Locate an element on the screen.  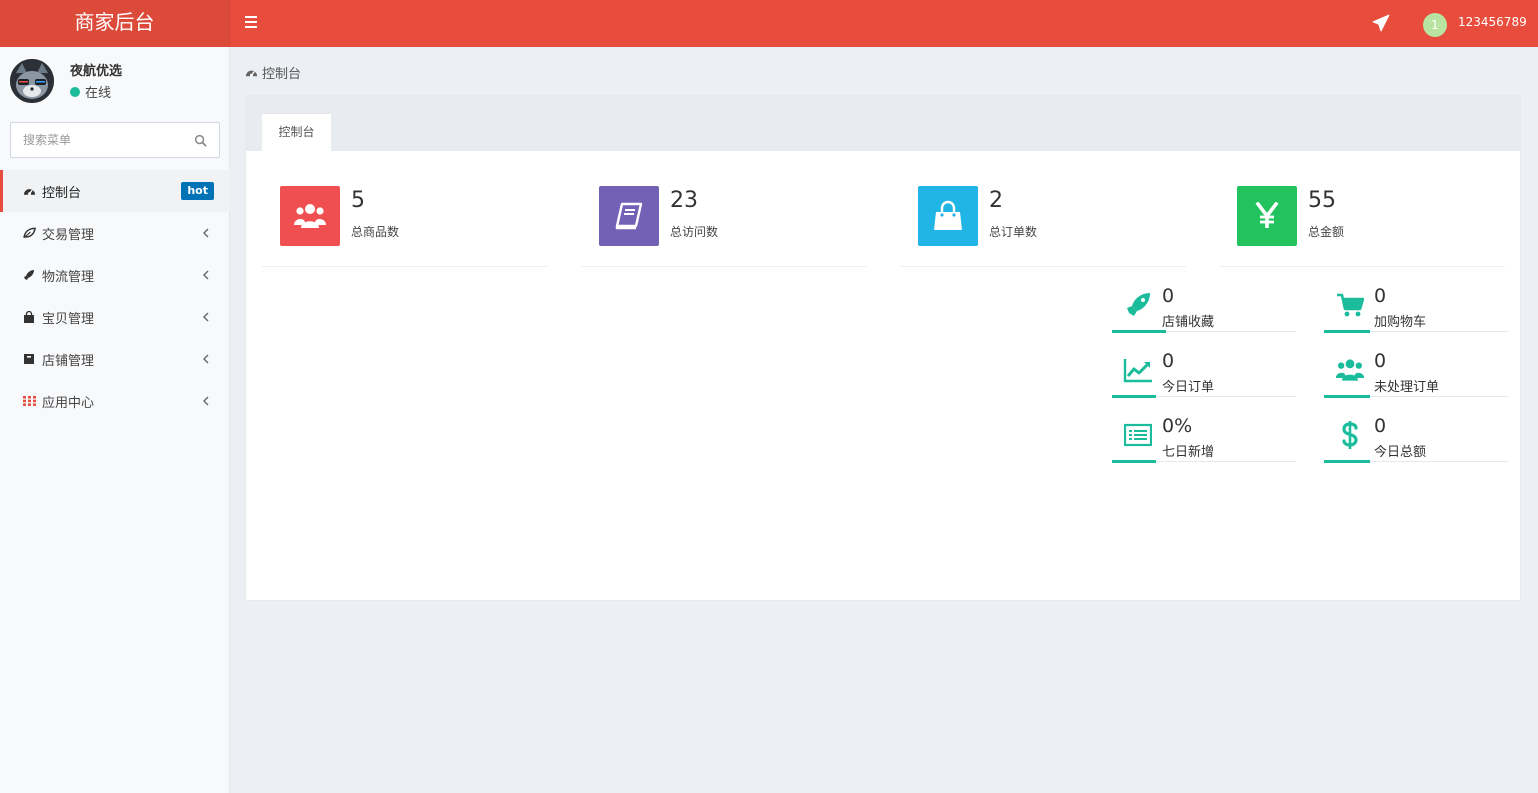
book-icon is located at coordinates (629, 216).